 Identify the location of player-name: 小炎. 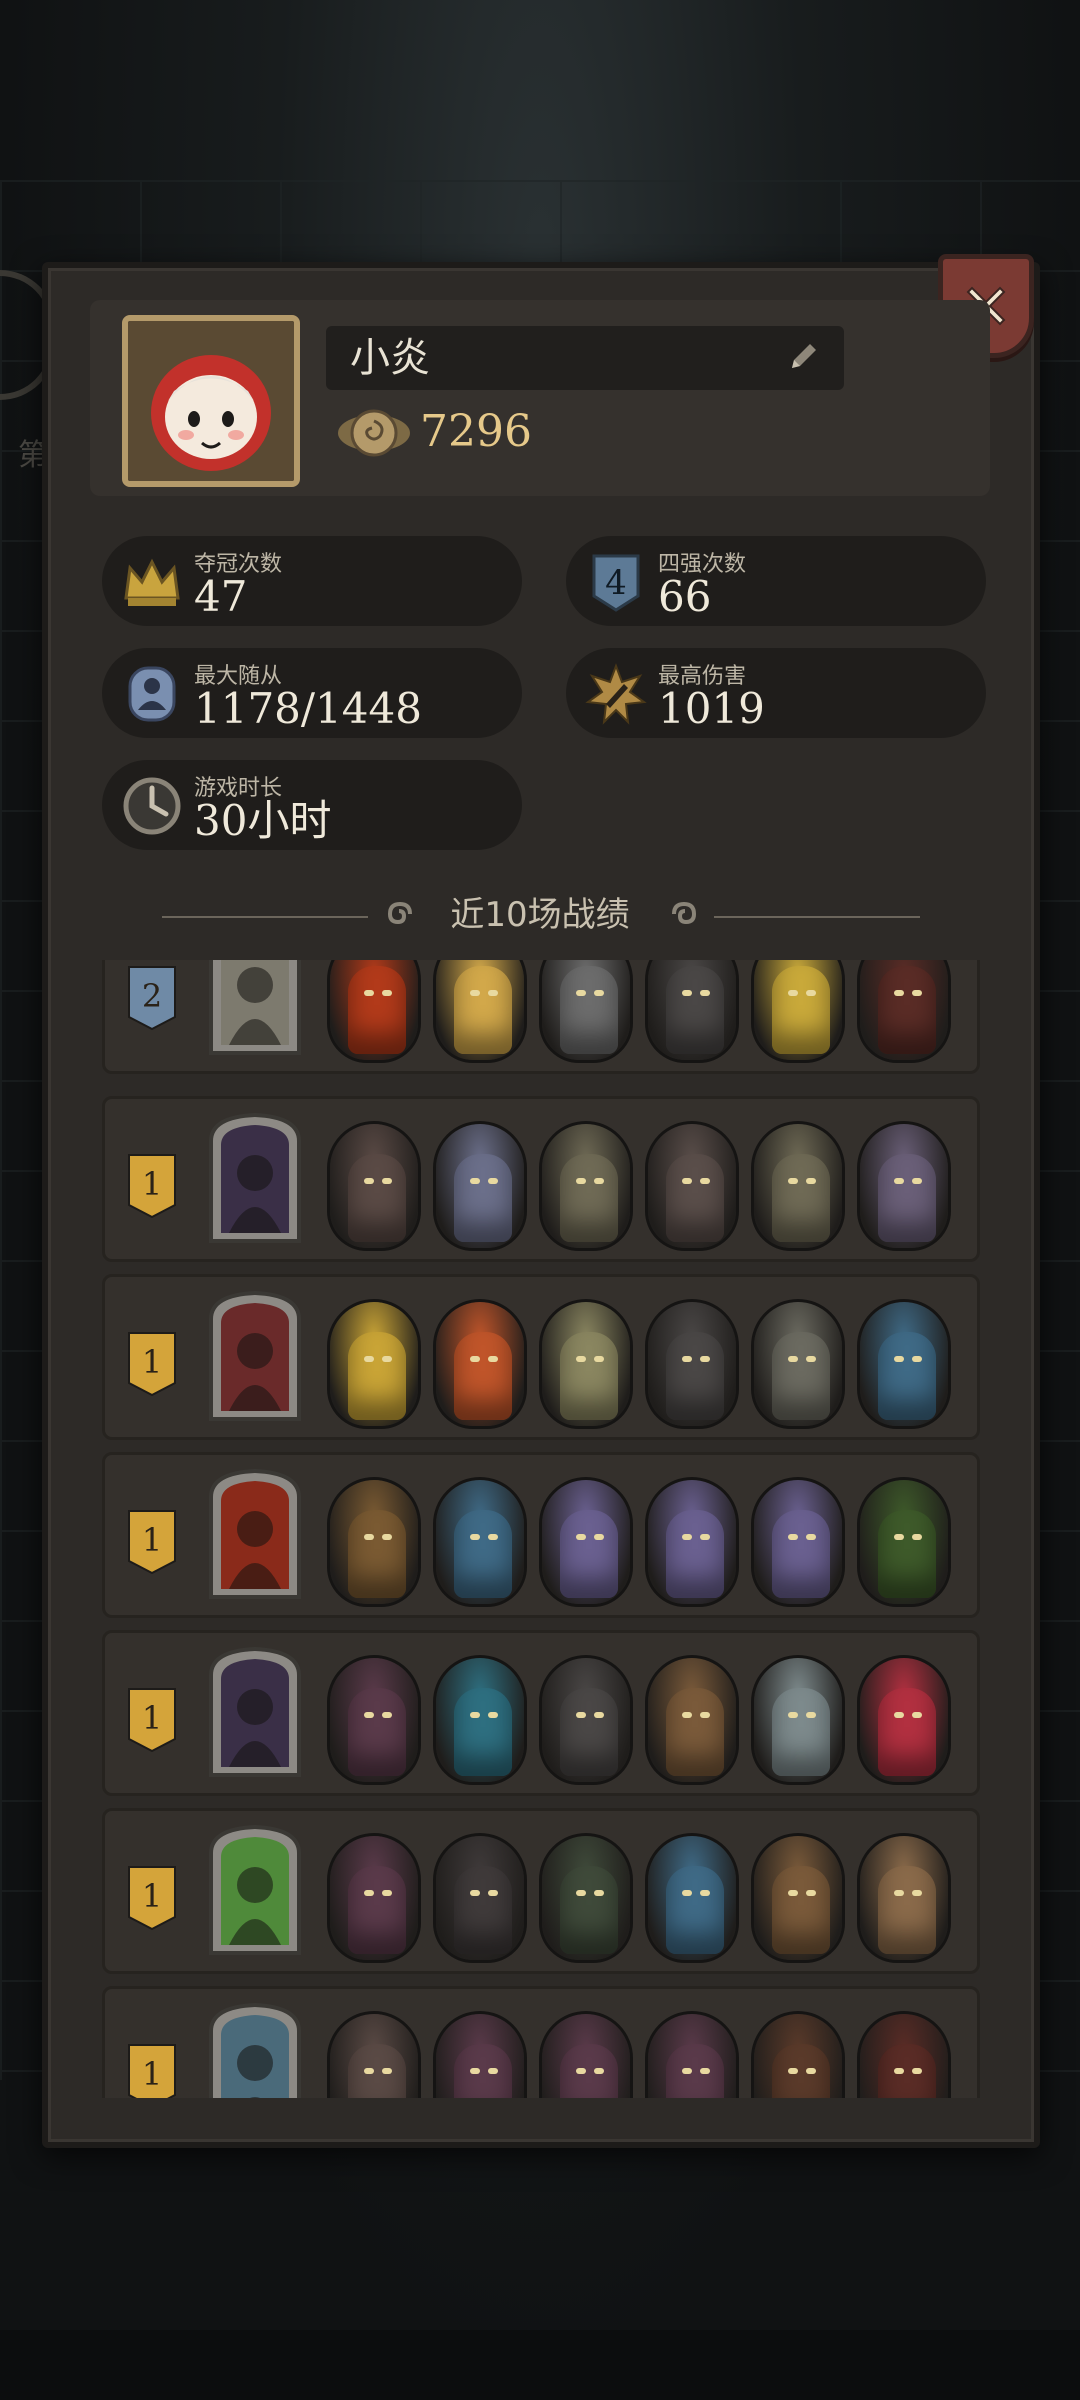
(390, 358).